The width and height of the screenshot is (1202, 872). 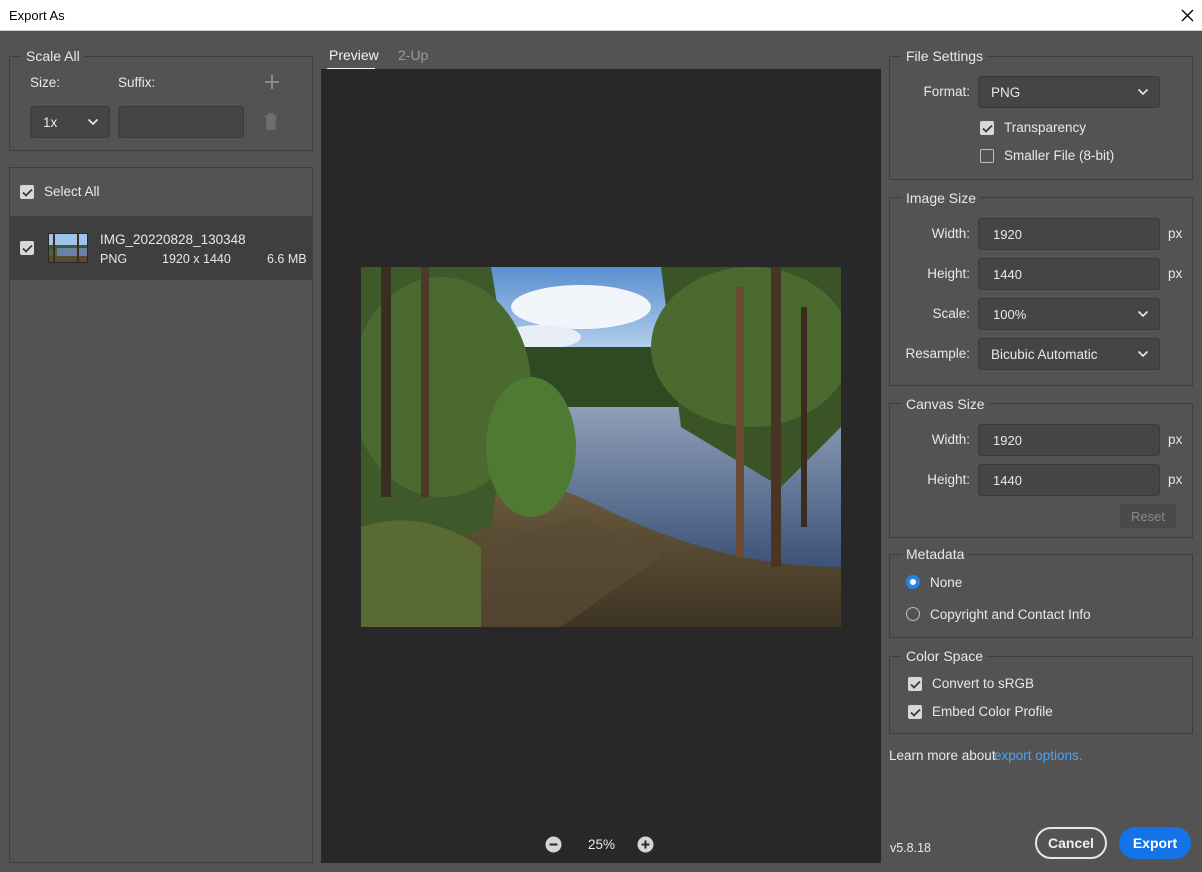 I want to click on image-height-input: 1440, so click(x=1069, y=274).